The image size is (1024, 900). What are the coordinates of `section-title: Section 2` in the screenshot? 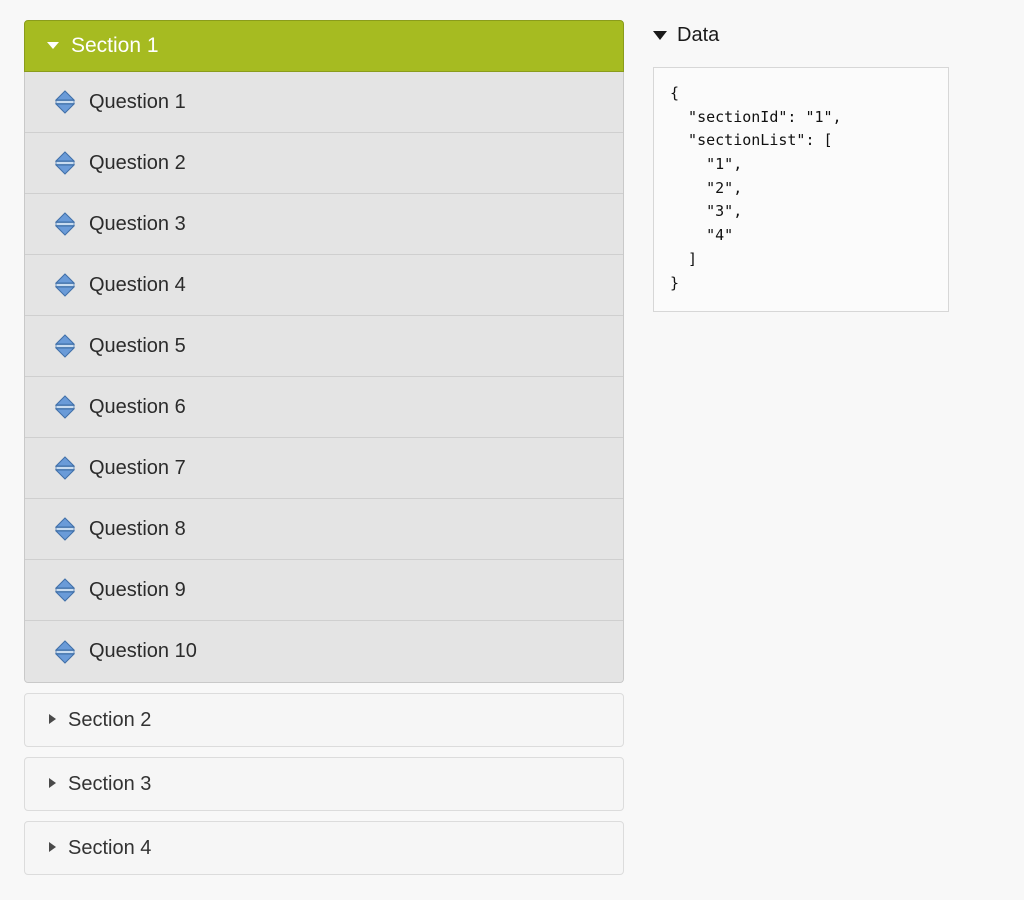 It's located at (110, 719).